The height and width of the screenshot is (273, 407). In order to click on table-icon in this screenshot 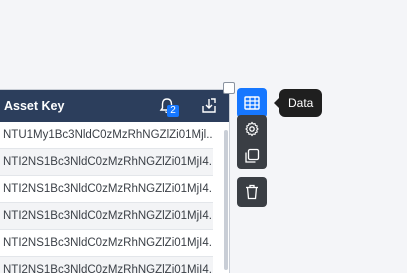, I will do `click(252, 103)`.